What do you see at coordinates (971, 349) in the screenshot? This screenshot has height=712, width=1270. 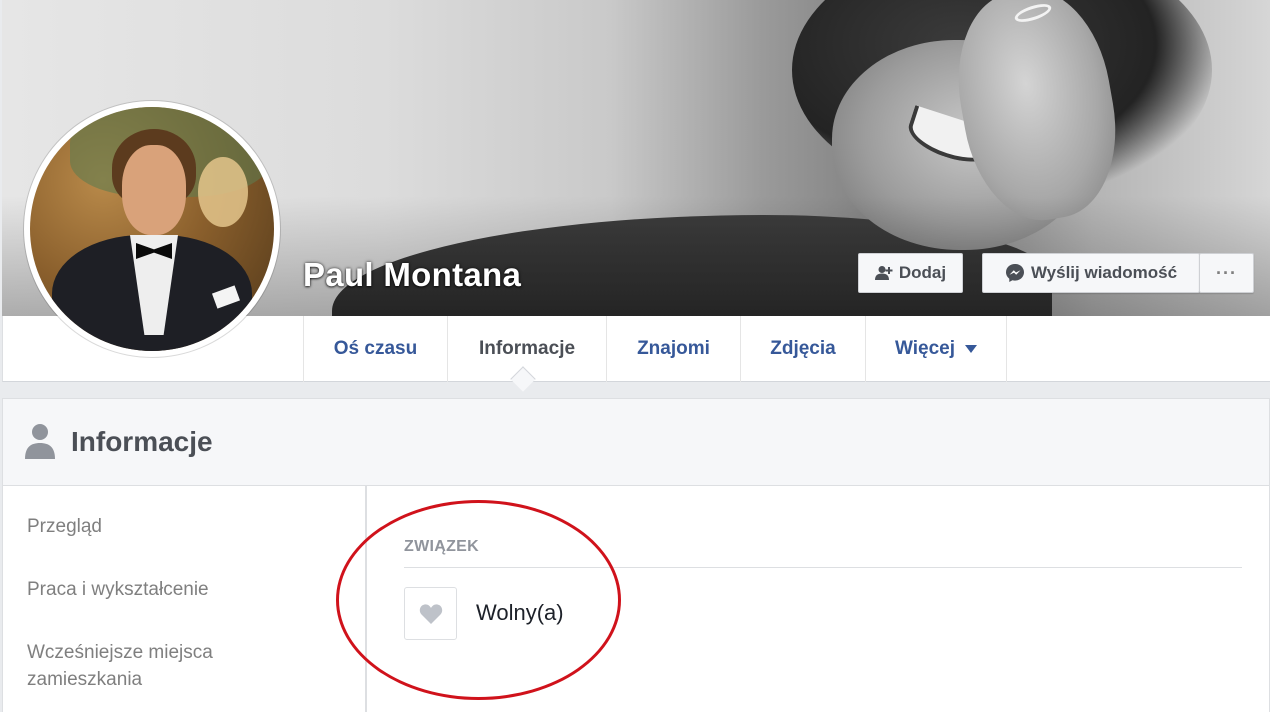 I see `caret-down-icon` at bounding box center [971, 349].